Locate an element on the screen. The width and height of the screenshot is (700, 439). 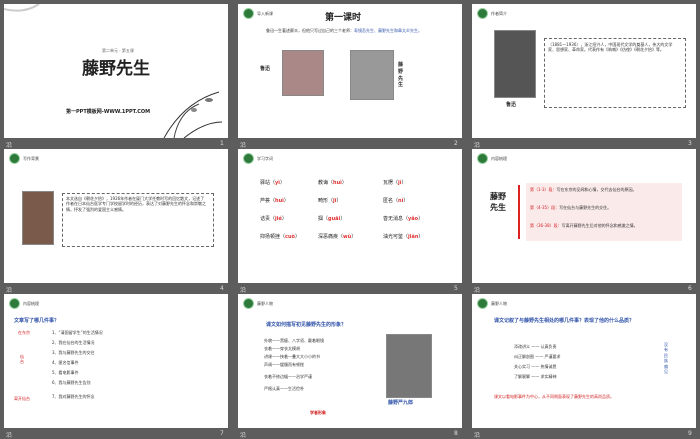
trait-row: 严格认真——生活俭朴 is located at coordinates (284, 388).